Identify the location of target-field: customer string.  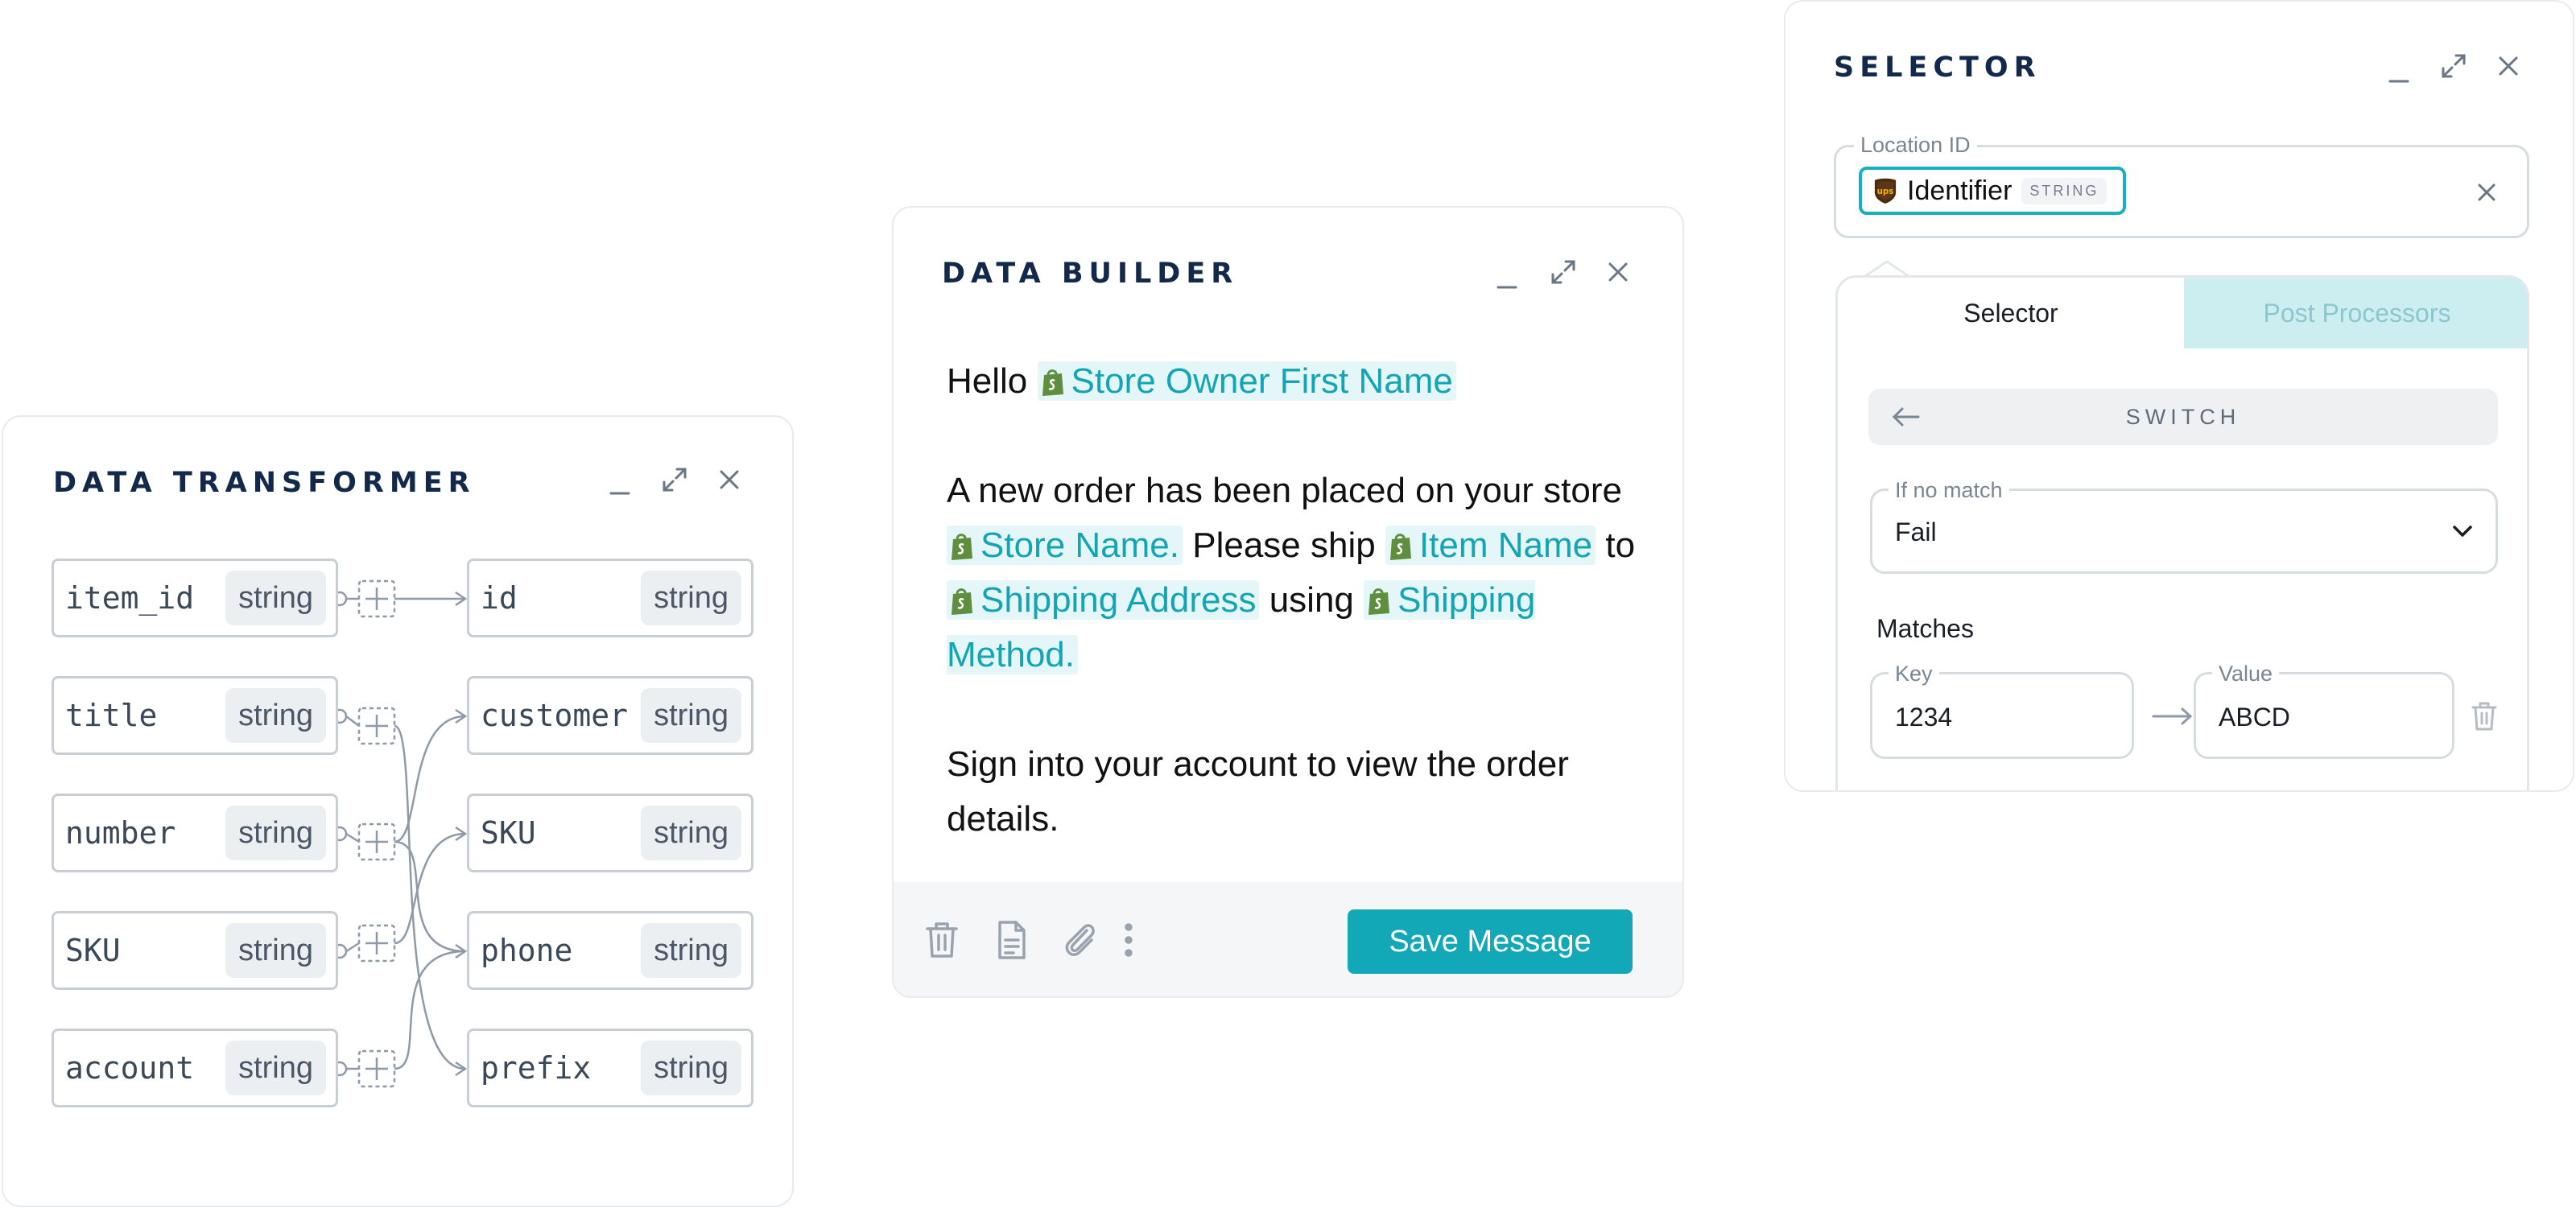
(610, 715).